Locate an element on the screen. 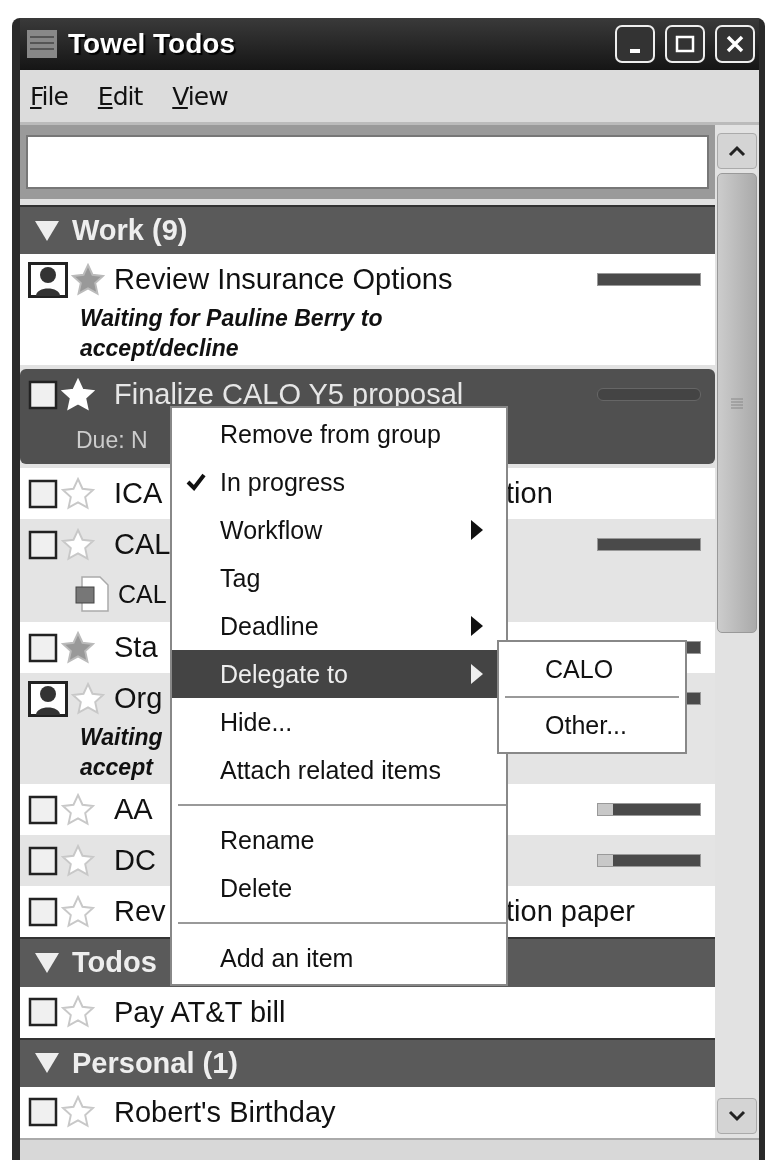  group-name: Personal (1) is located at coordinates (155, 1063).